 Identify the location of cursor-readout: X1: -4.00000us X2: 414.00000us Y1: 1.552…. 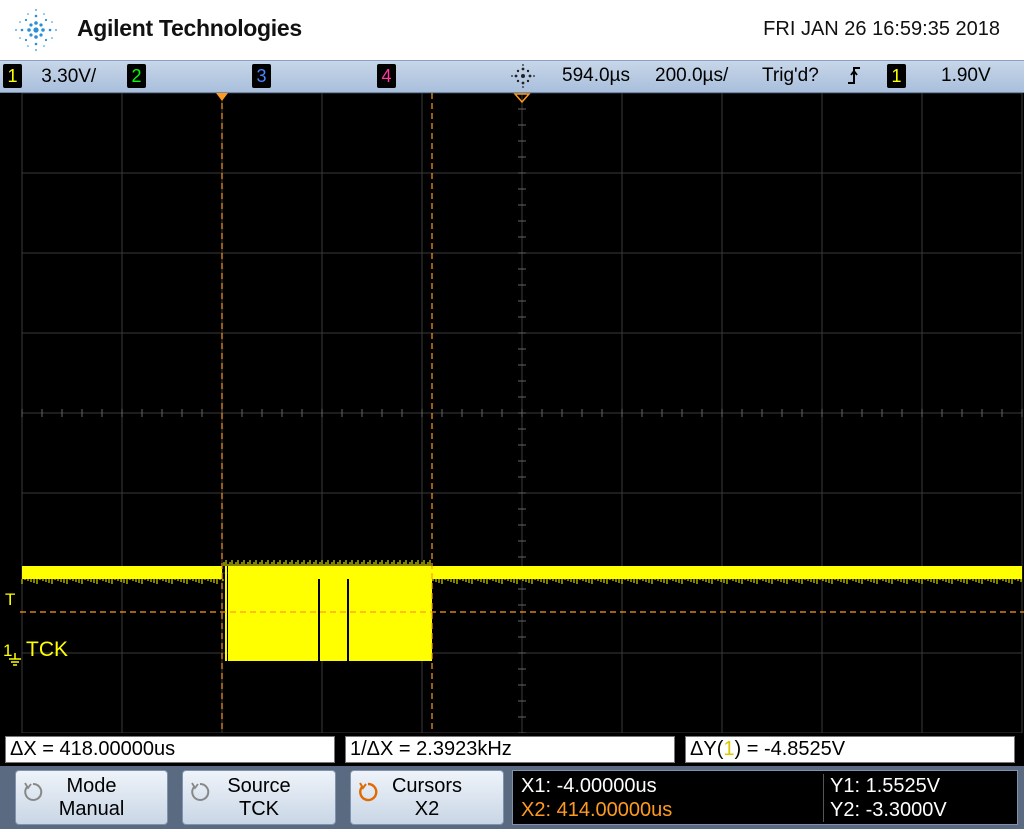
(765, 797).